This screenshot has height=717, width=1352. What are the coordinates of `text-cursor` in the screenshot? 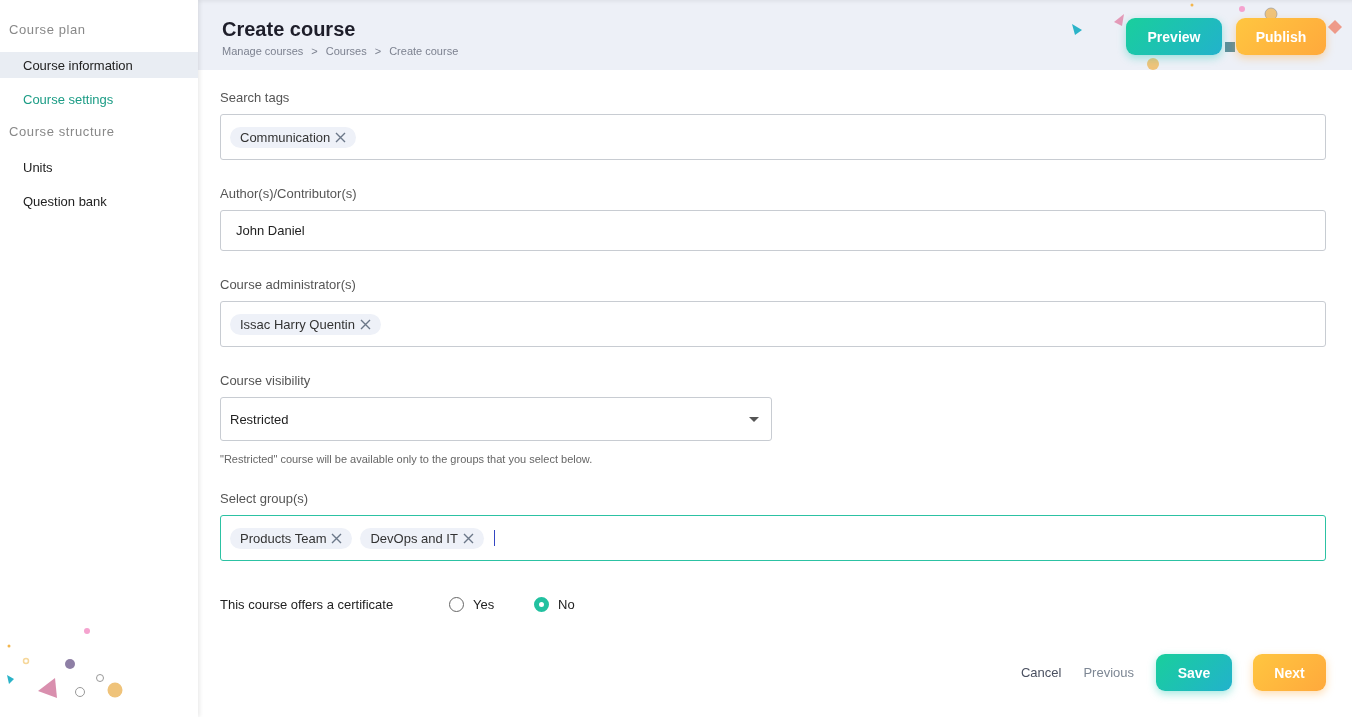 It's located at (494, 538).